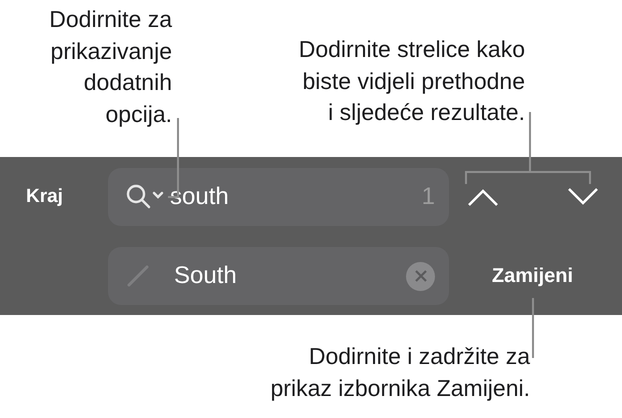  I want to click on chevron-up-icon, so click(483, 197).